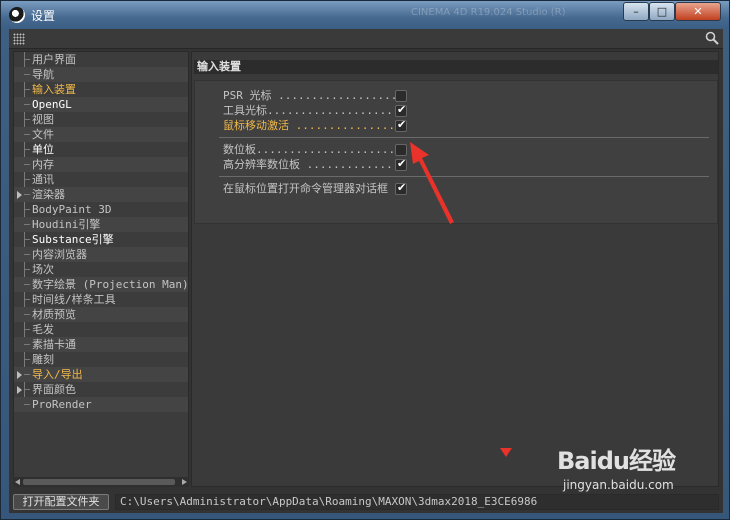 The width and height of the screenshot is (730, 520). What do you see at coordinates (101, 254) in the screenshot?
I see `tree-item: 内容浏览器` at bounding box center [101, 254].